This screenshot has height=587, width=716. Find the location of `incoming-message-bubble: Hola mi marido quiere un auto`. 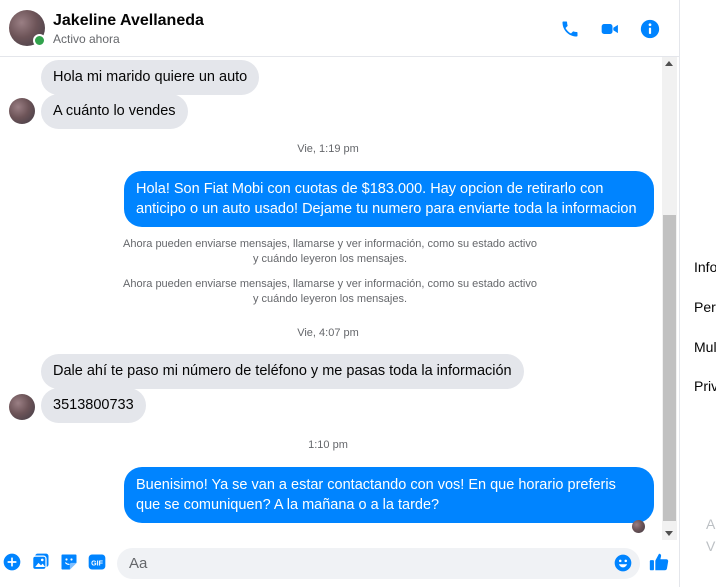

incoming-message-bubble: Hola mi marido quiere un auto is located at coordinates (150, 77).